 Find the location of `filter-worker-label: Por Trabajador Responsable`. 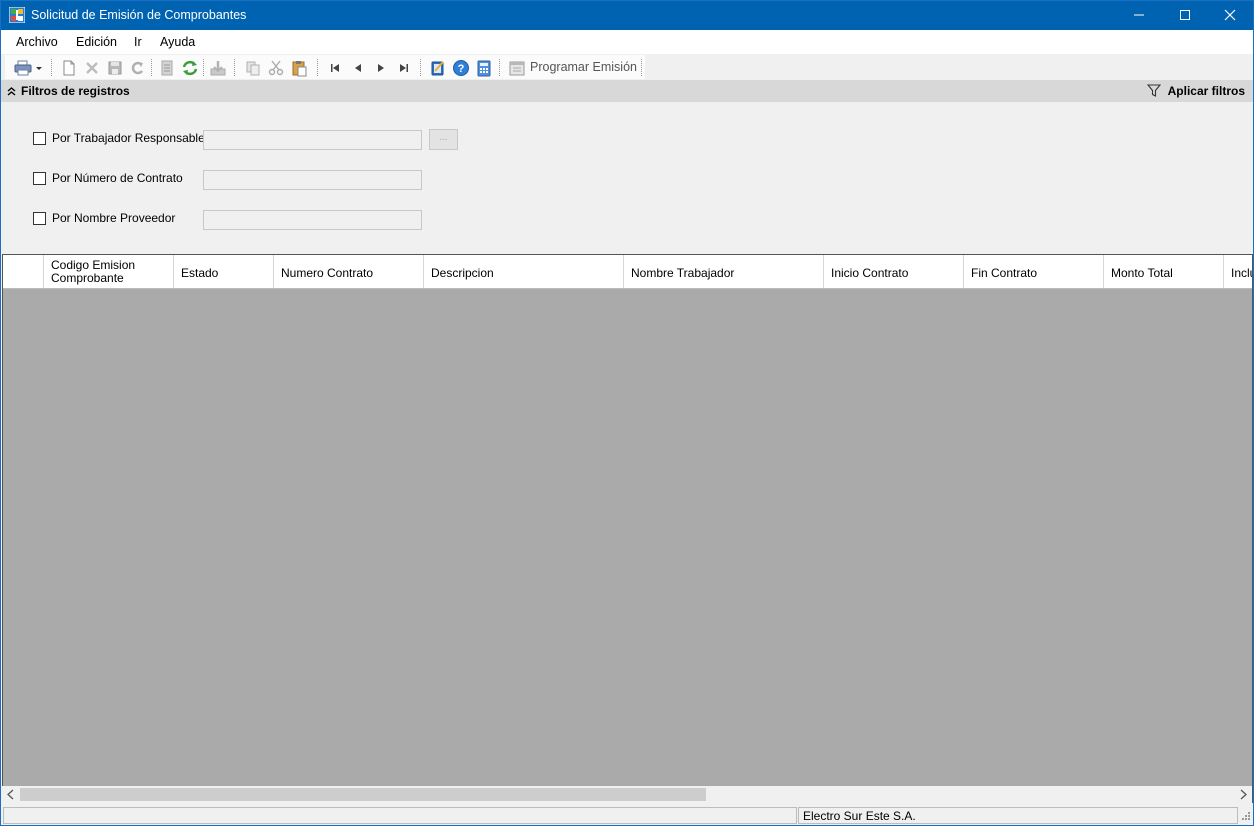

filter-worker-label: Por Trabajador Responsable is located at coordinates (128, 138).